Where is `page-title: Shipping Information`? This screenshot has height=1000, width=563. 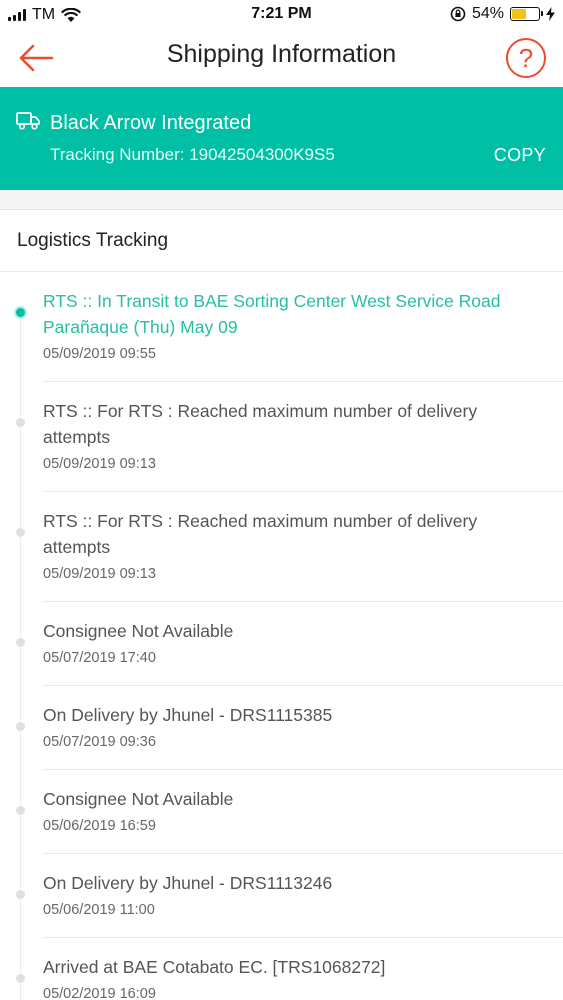
page-title: Shipping Information is located at coordinates (281, 54).